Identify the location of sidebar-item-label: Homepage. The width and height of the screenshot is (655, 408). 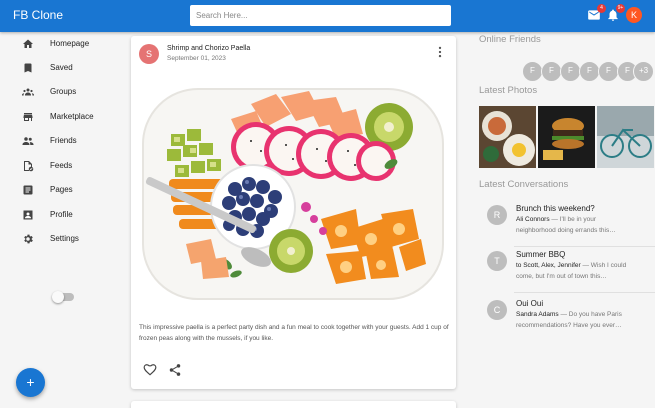
(70, 43).